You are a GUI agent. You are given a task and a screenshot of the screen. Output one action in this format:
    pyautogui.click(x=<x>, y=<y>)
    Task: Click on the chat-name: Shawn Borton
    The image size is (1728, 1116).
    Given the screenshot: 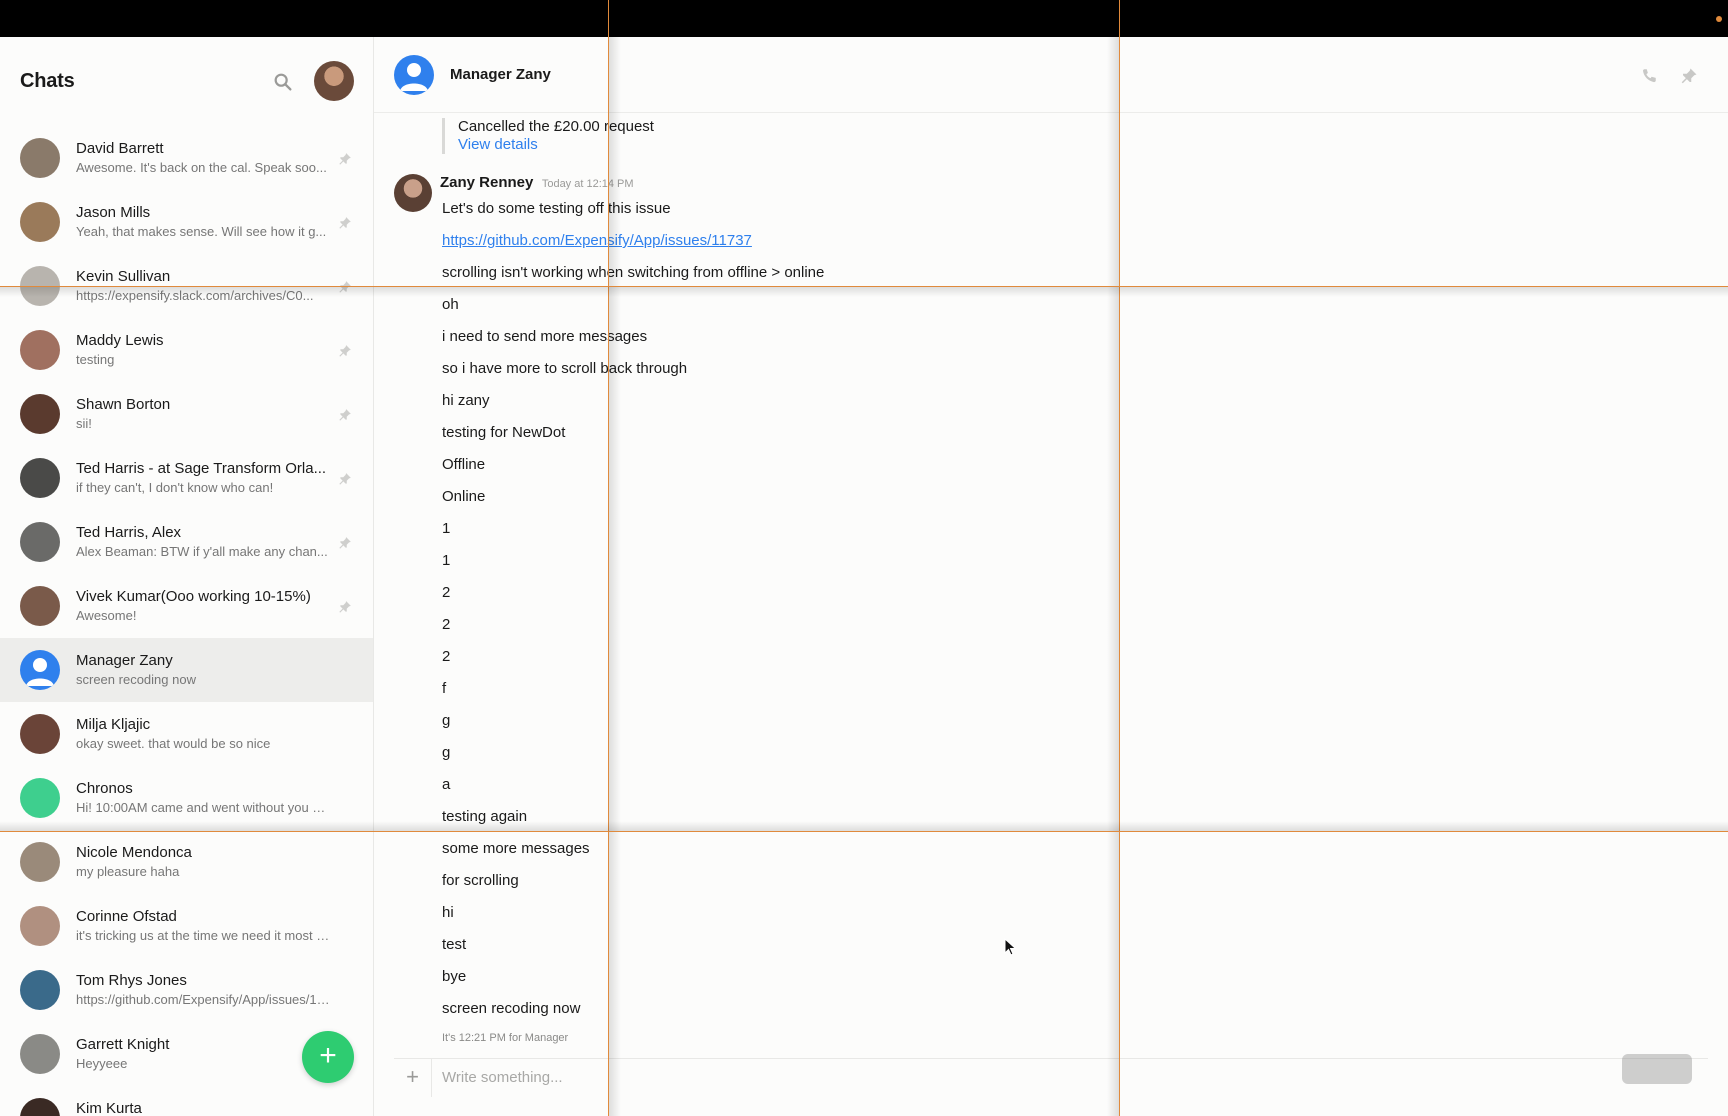 What is the action you would take?
    pyautogui.click(x=123, y=404)
    